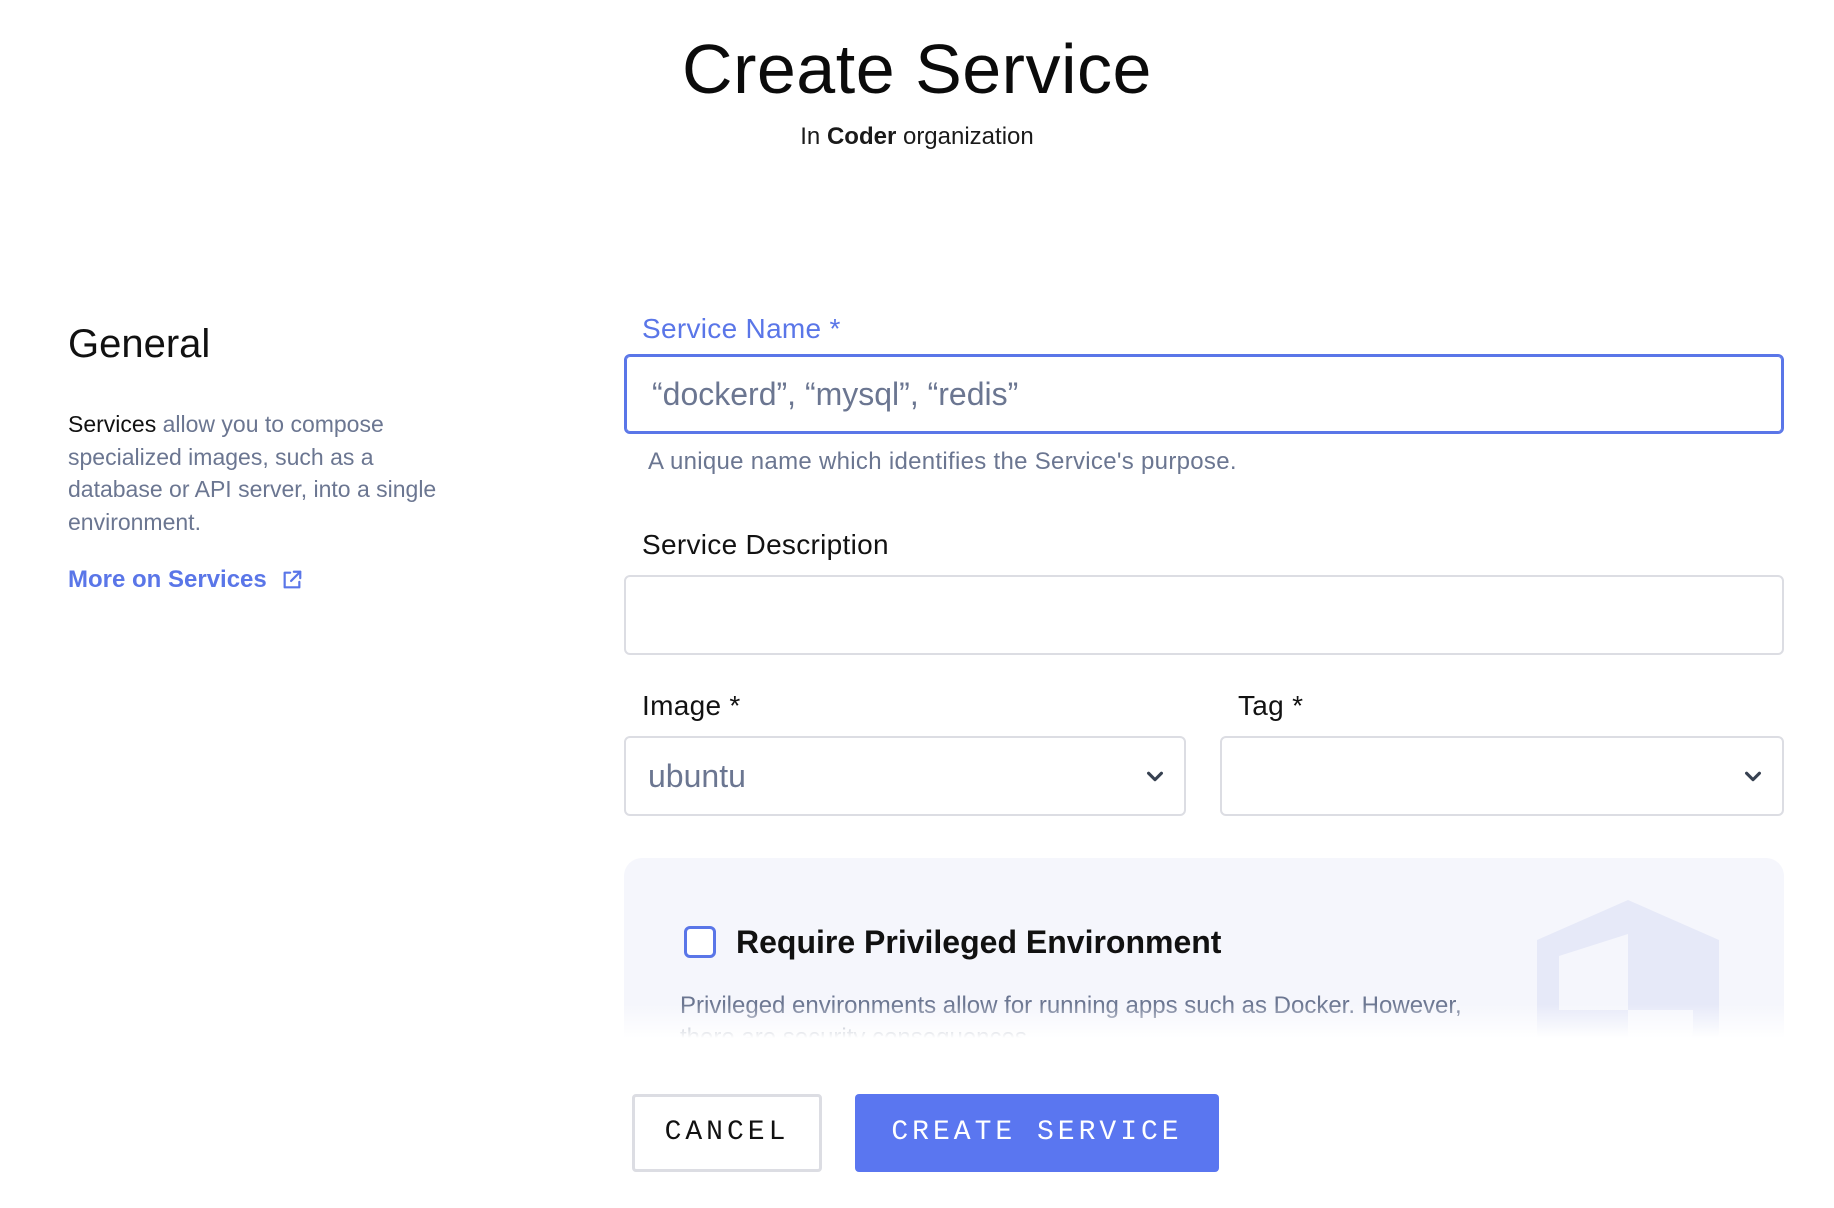  I want to click on image-label: Image *, so click(691, 706).